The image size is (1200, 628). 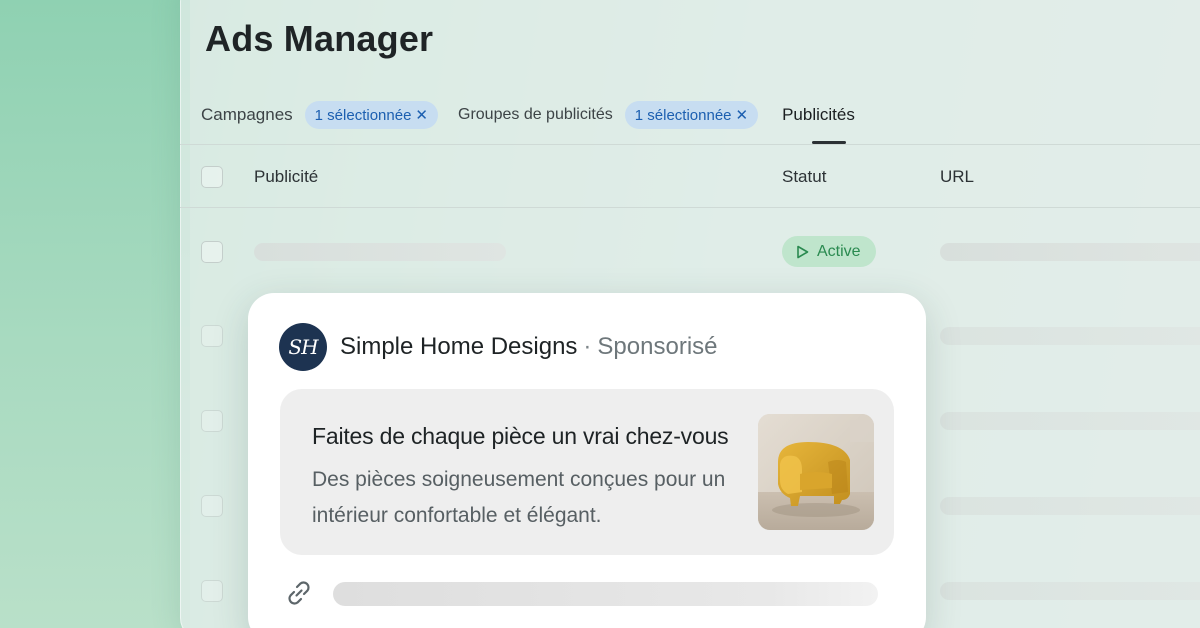 I want to click on ad-brand-line: Simple Home Designs · Sponsorisé, so click(x=529, y=347).